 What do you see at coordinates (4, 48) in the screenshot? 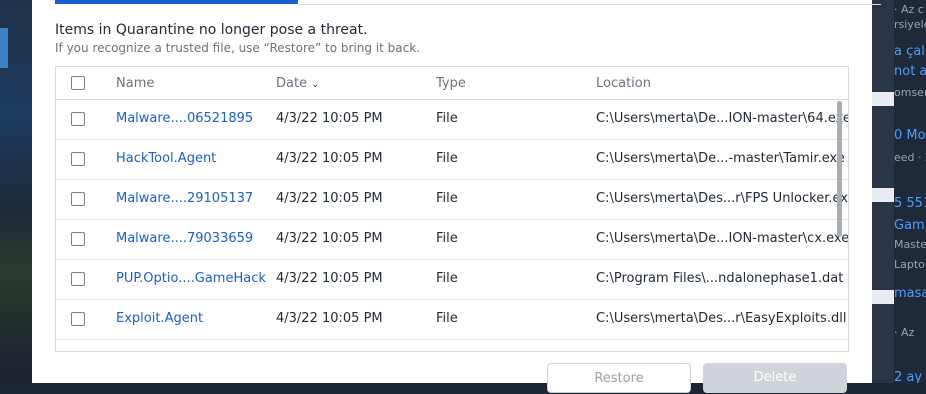
I see `background-accent` at bounding box center [4, 48].